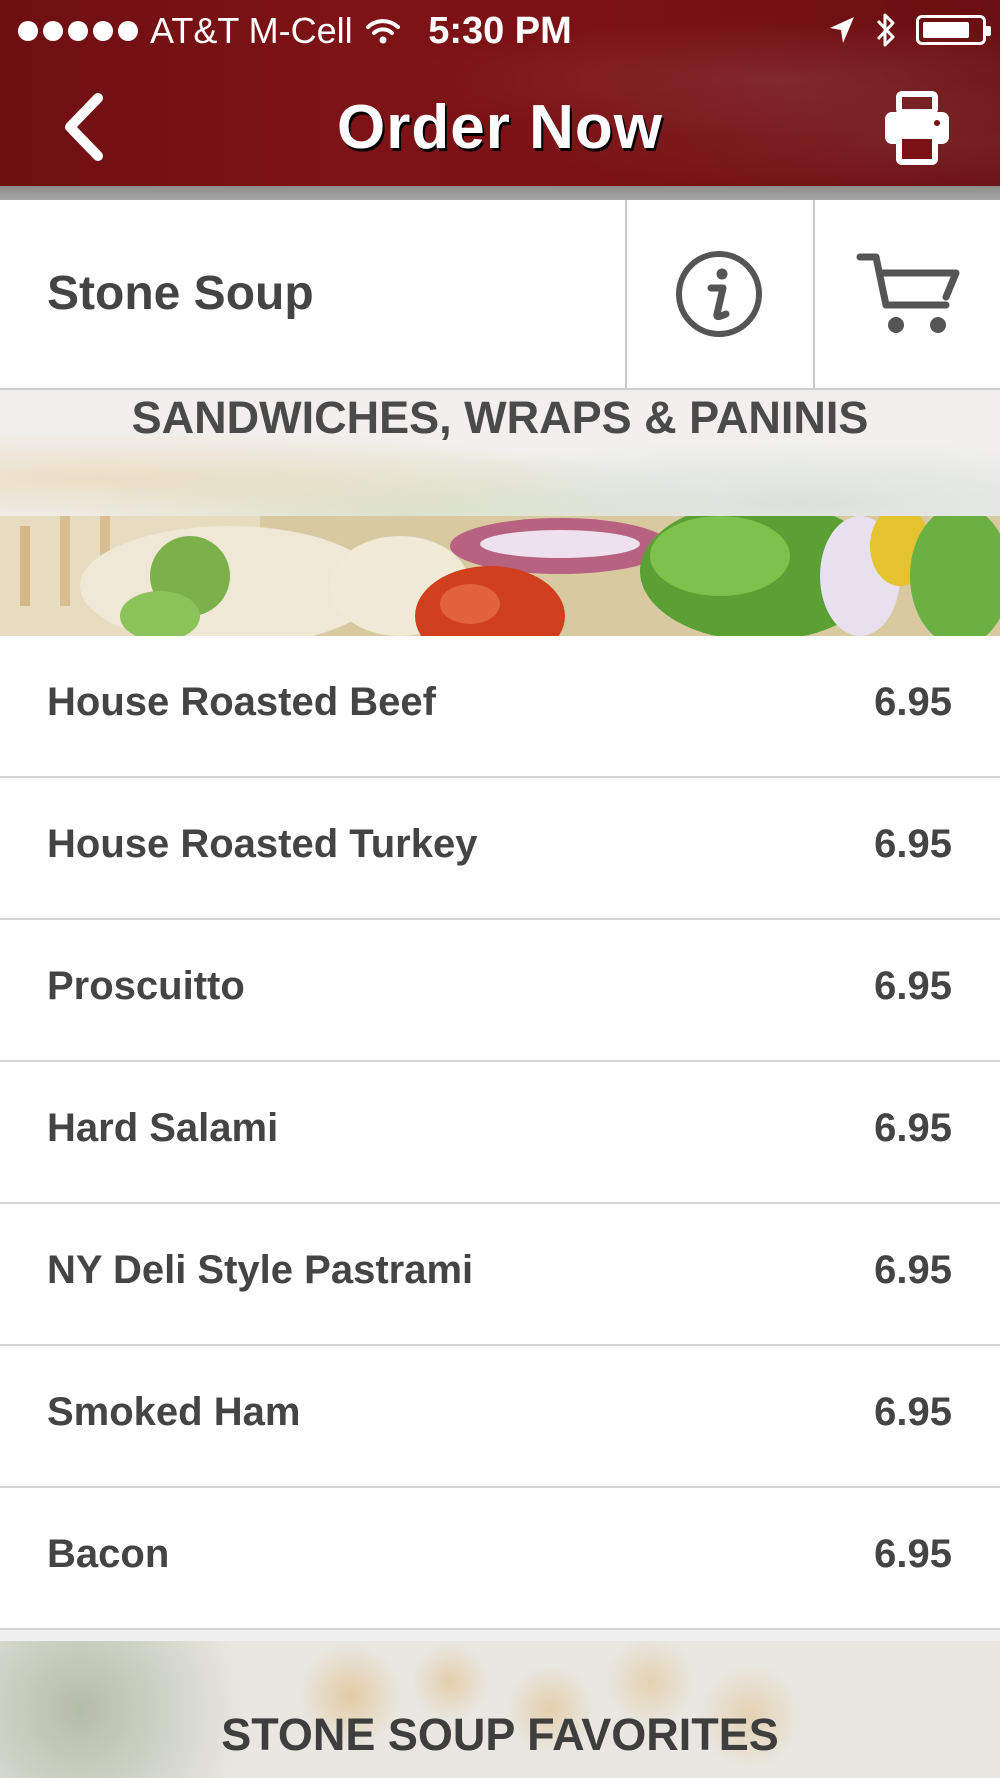  Describe the element at coordinates (262, 844) in the screenshot. I see `menu-item-name: House Roasted Turkey` at that location.